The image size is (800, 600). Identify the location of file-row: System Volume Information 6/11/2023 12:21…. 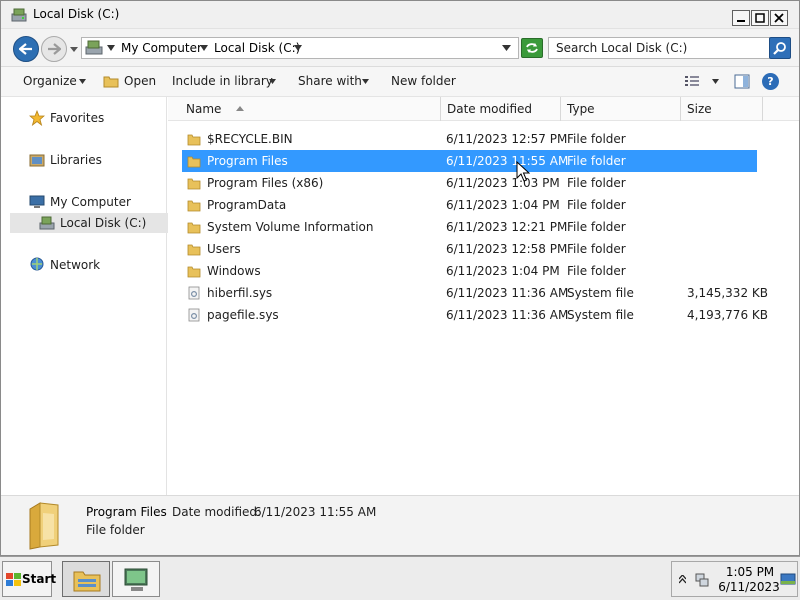
(469, 227).